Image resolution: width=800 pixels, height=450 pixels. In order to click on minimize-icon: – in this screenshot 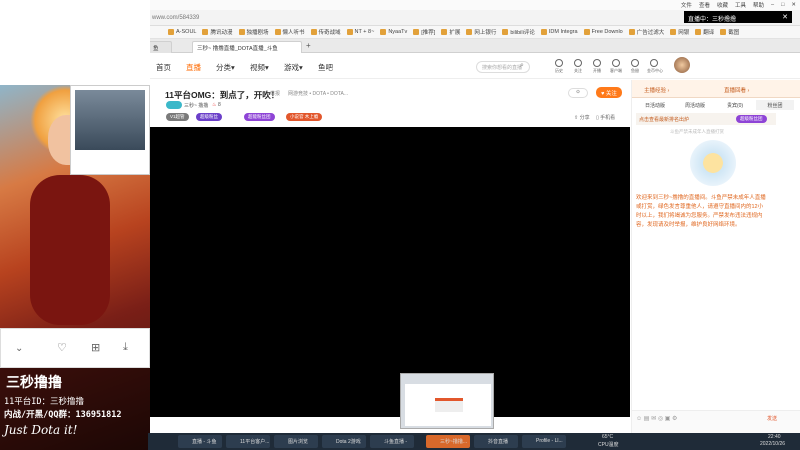, I will do `click(772, 5)`.